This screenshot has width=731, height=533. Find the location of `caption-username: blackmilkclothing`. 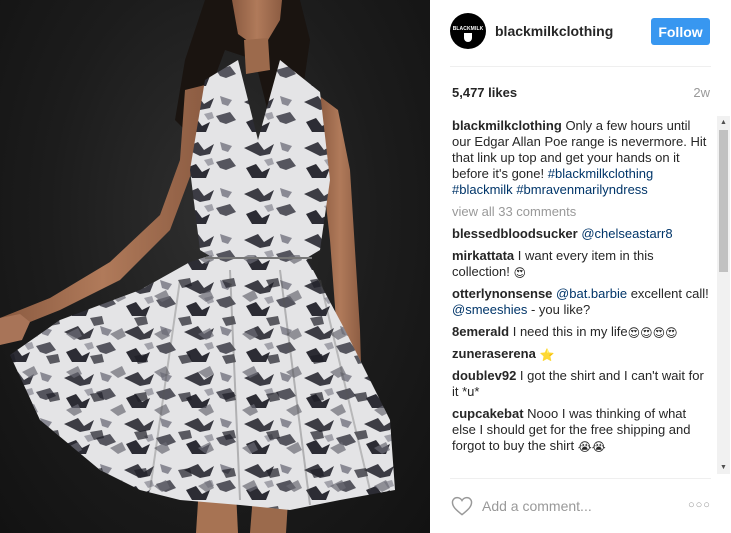

caption-username: blackmilkclothing is located at coordinates (507, 125).